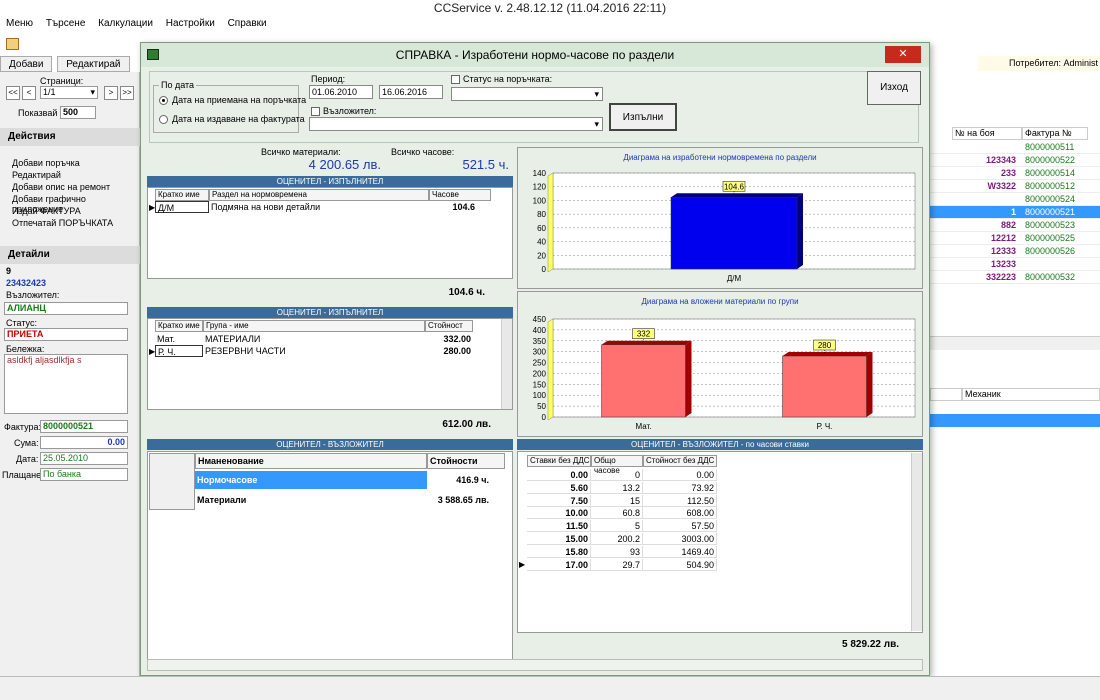 The image size is (1100, 700). Describe the element at coordinates (66, 24) in the screenshot. I see `menu-item-search: Търсене` at that location.